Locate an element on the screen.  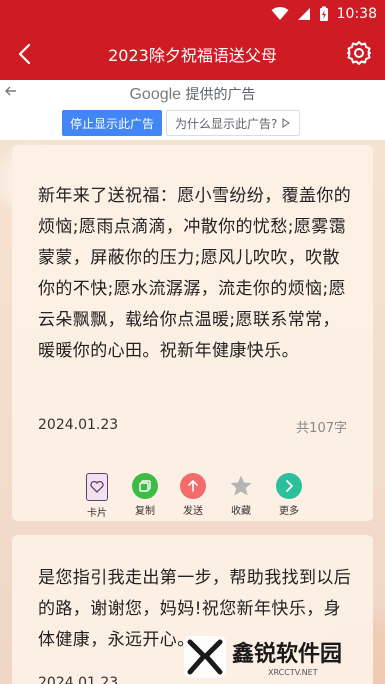
status-time: 10:38 is located at coordinates (356, 14).